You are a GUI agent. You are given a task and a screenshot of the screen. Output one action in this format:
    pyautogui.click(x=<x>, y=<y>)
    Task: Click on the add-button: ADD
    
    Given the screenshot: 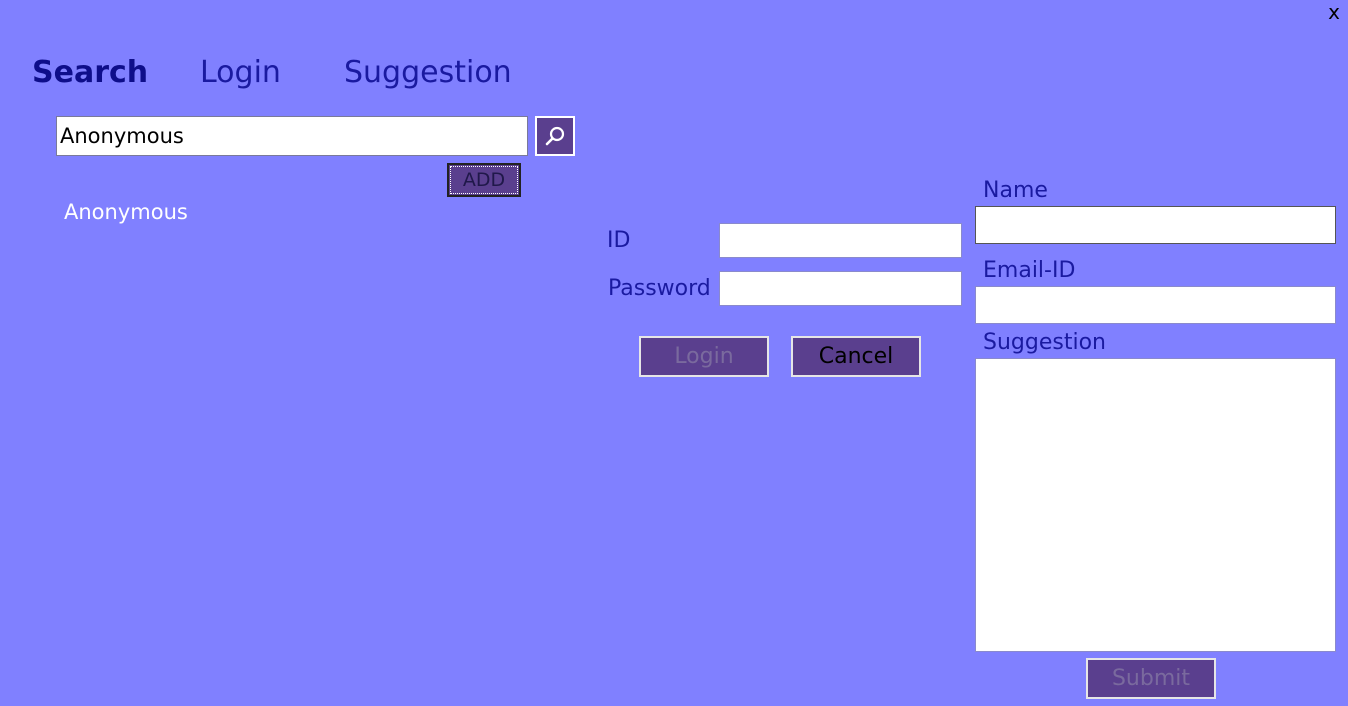 What is the action you would take?
    pyautogui.click(x=484, y=180)
    